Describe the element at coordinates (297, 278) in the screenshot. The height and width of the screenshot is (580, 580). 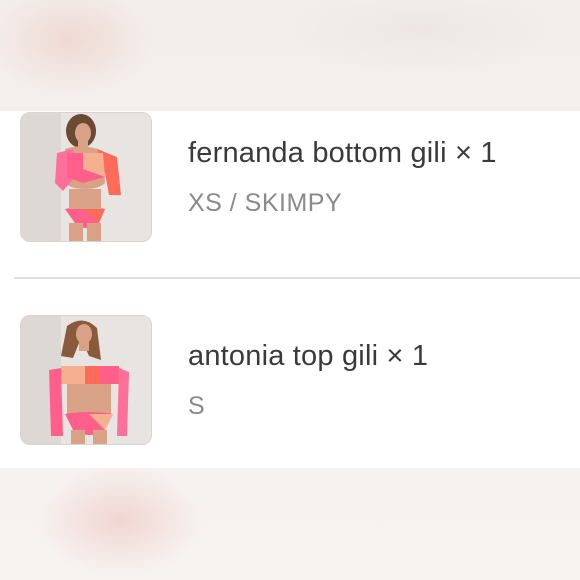
I see `item-divider` at that location.